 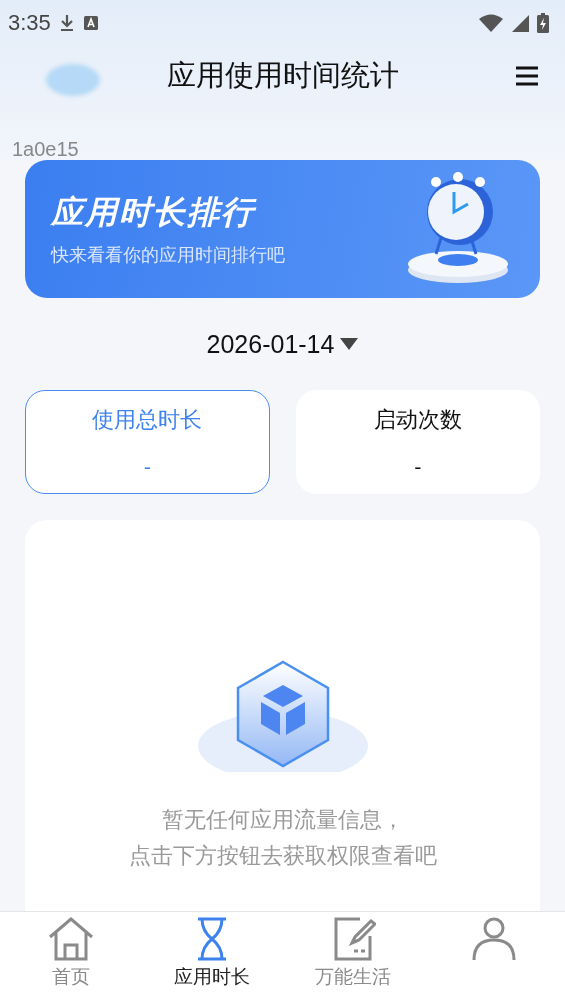 I want to click on status-time: 3:35, so click(x=29, y=23).